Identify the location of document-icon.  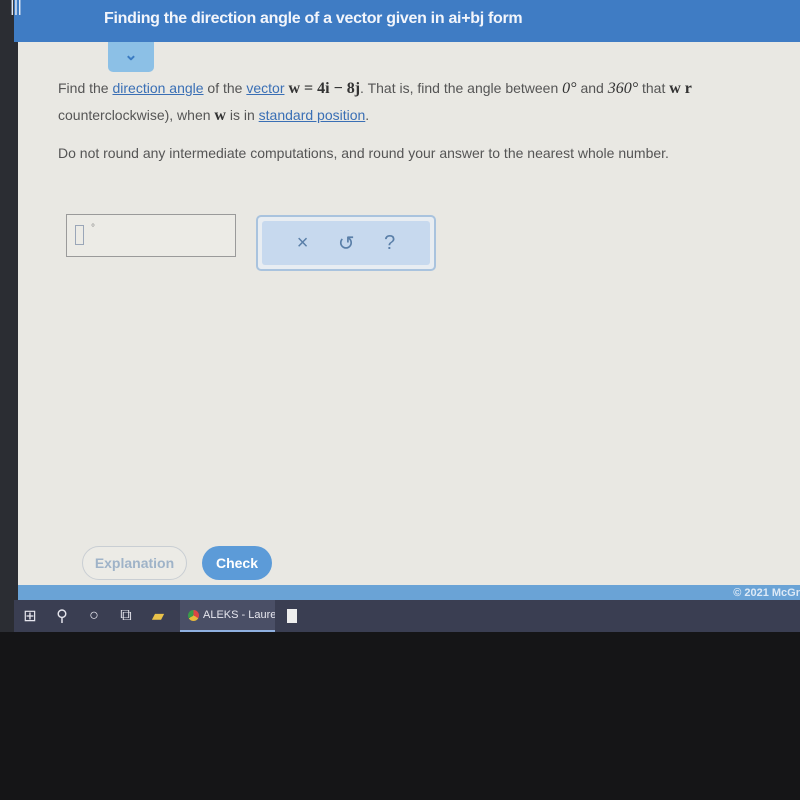
(292, 616).